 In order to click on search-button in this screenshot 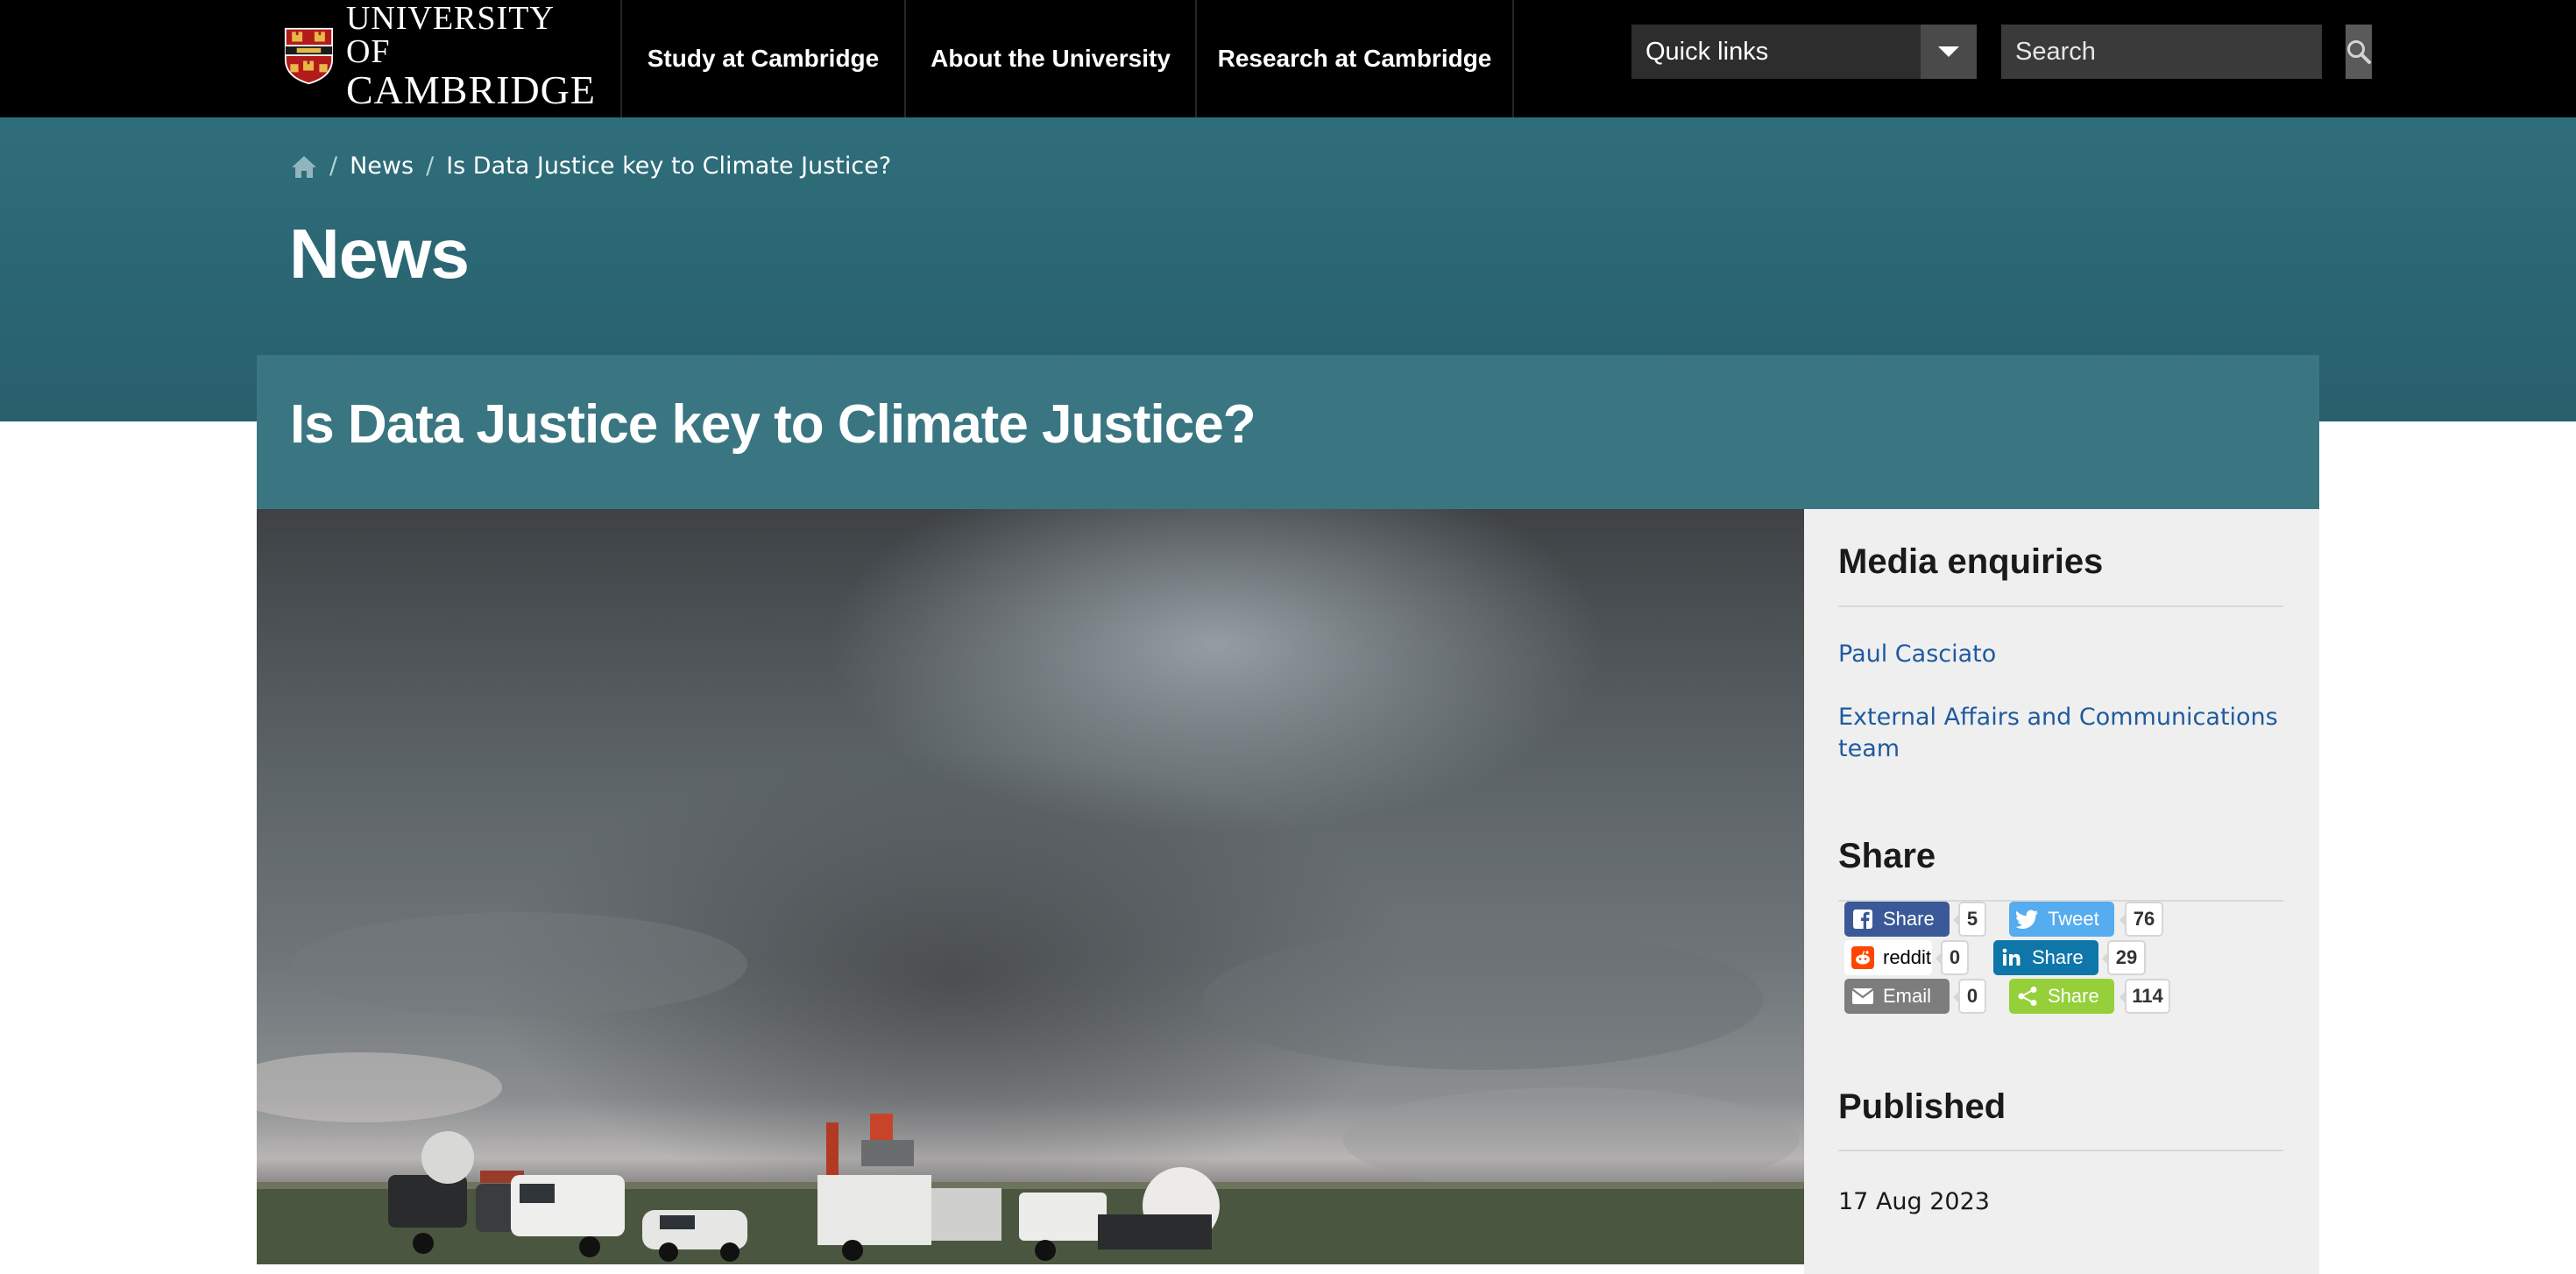, I will do `click(2359, 52)`.